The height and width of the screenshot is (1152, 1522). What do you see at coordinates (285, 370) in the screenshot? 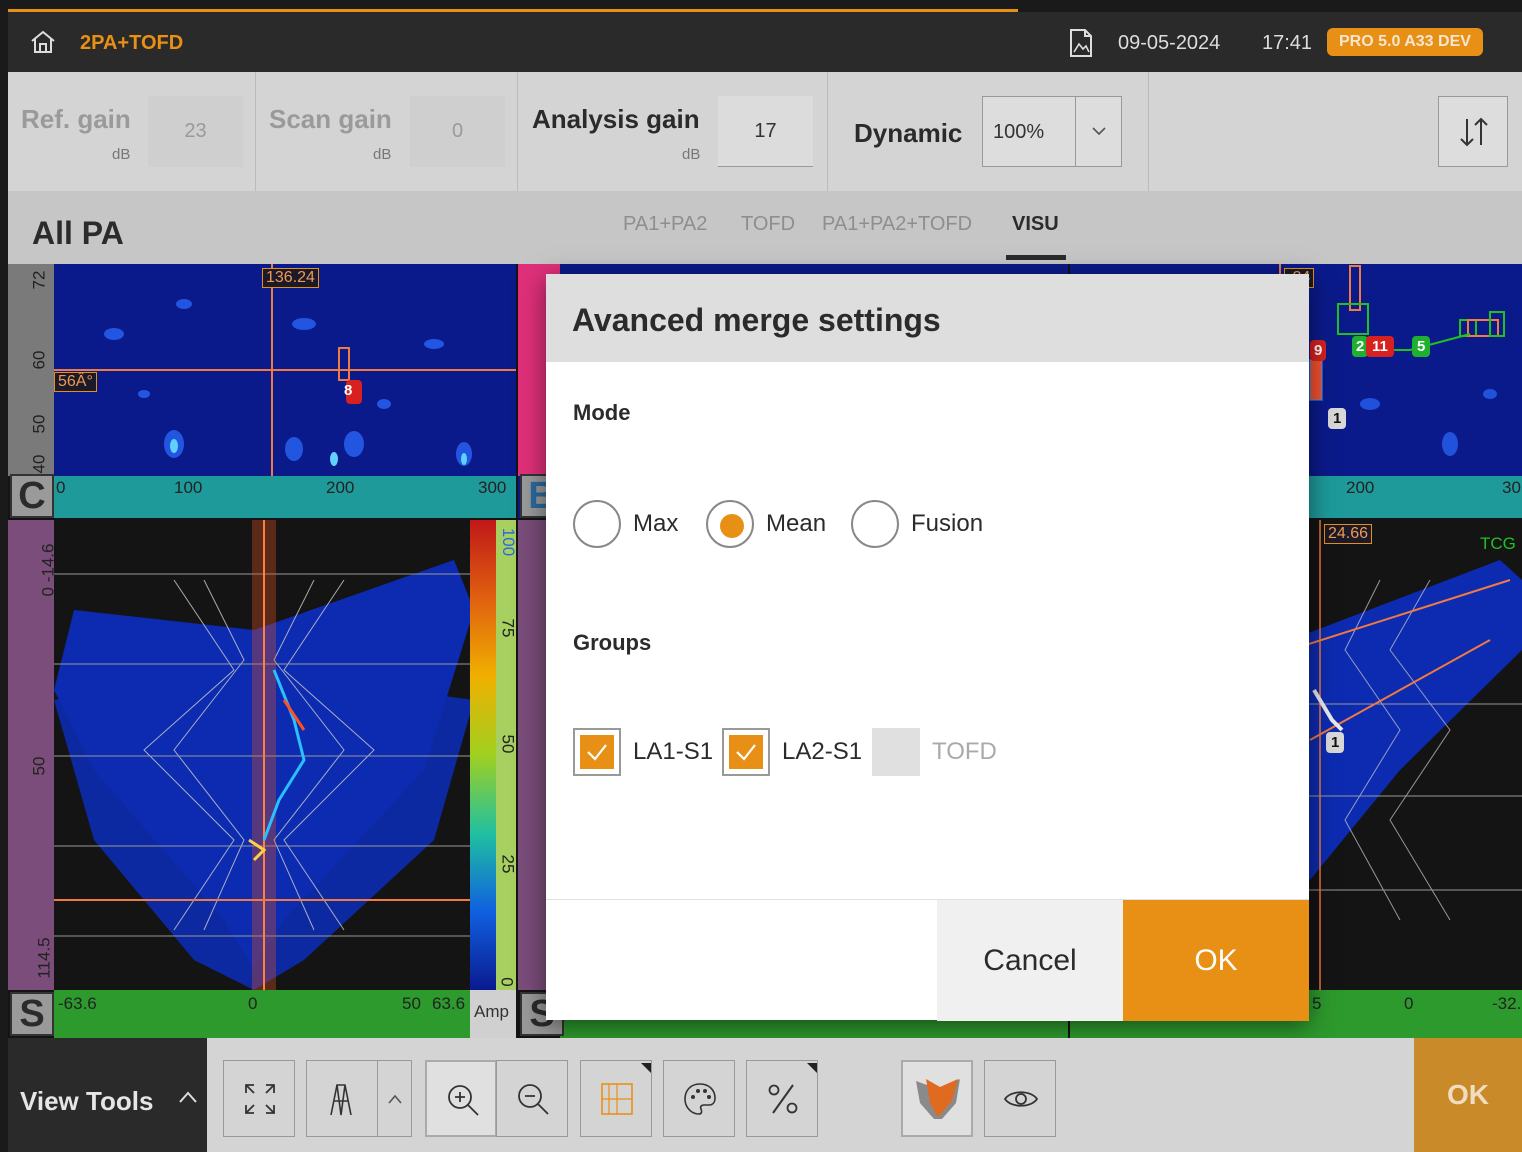
I see `cscan-image` at bounding box center [285, 370].